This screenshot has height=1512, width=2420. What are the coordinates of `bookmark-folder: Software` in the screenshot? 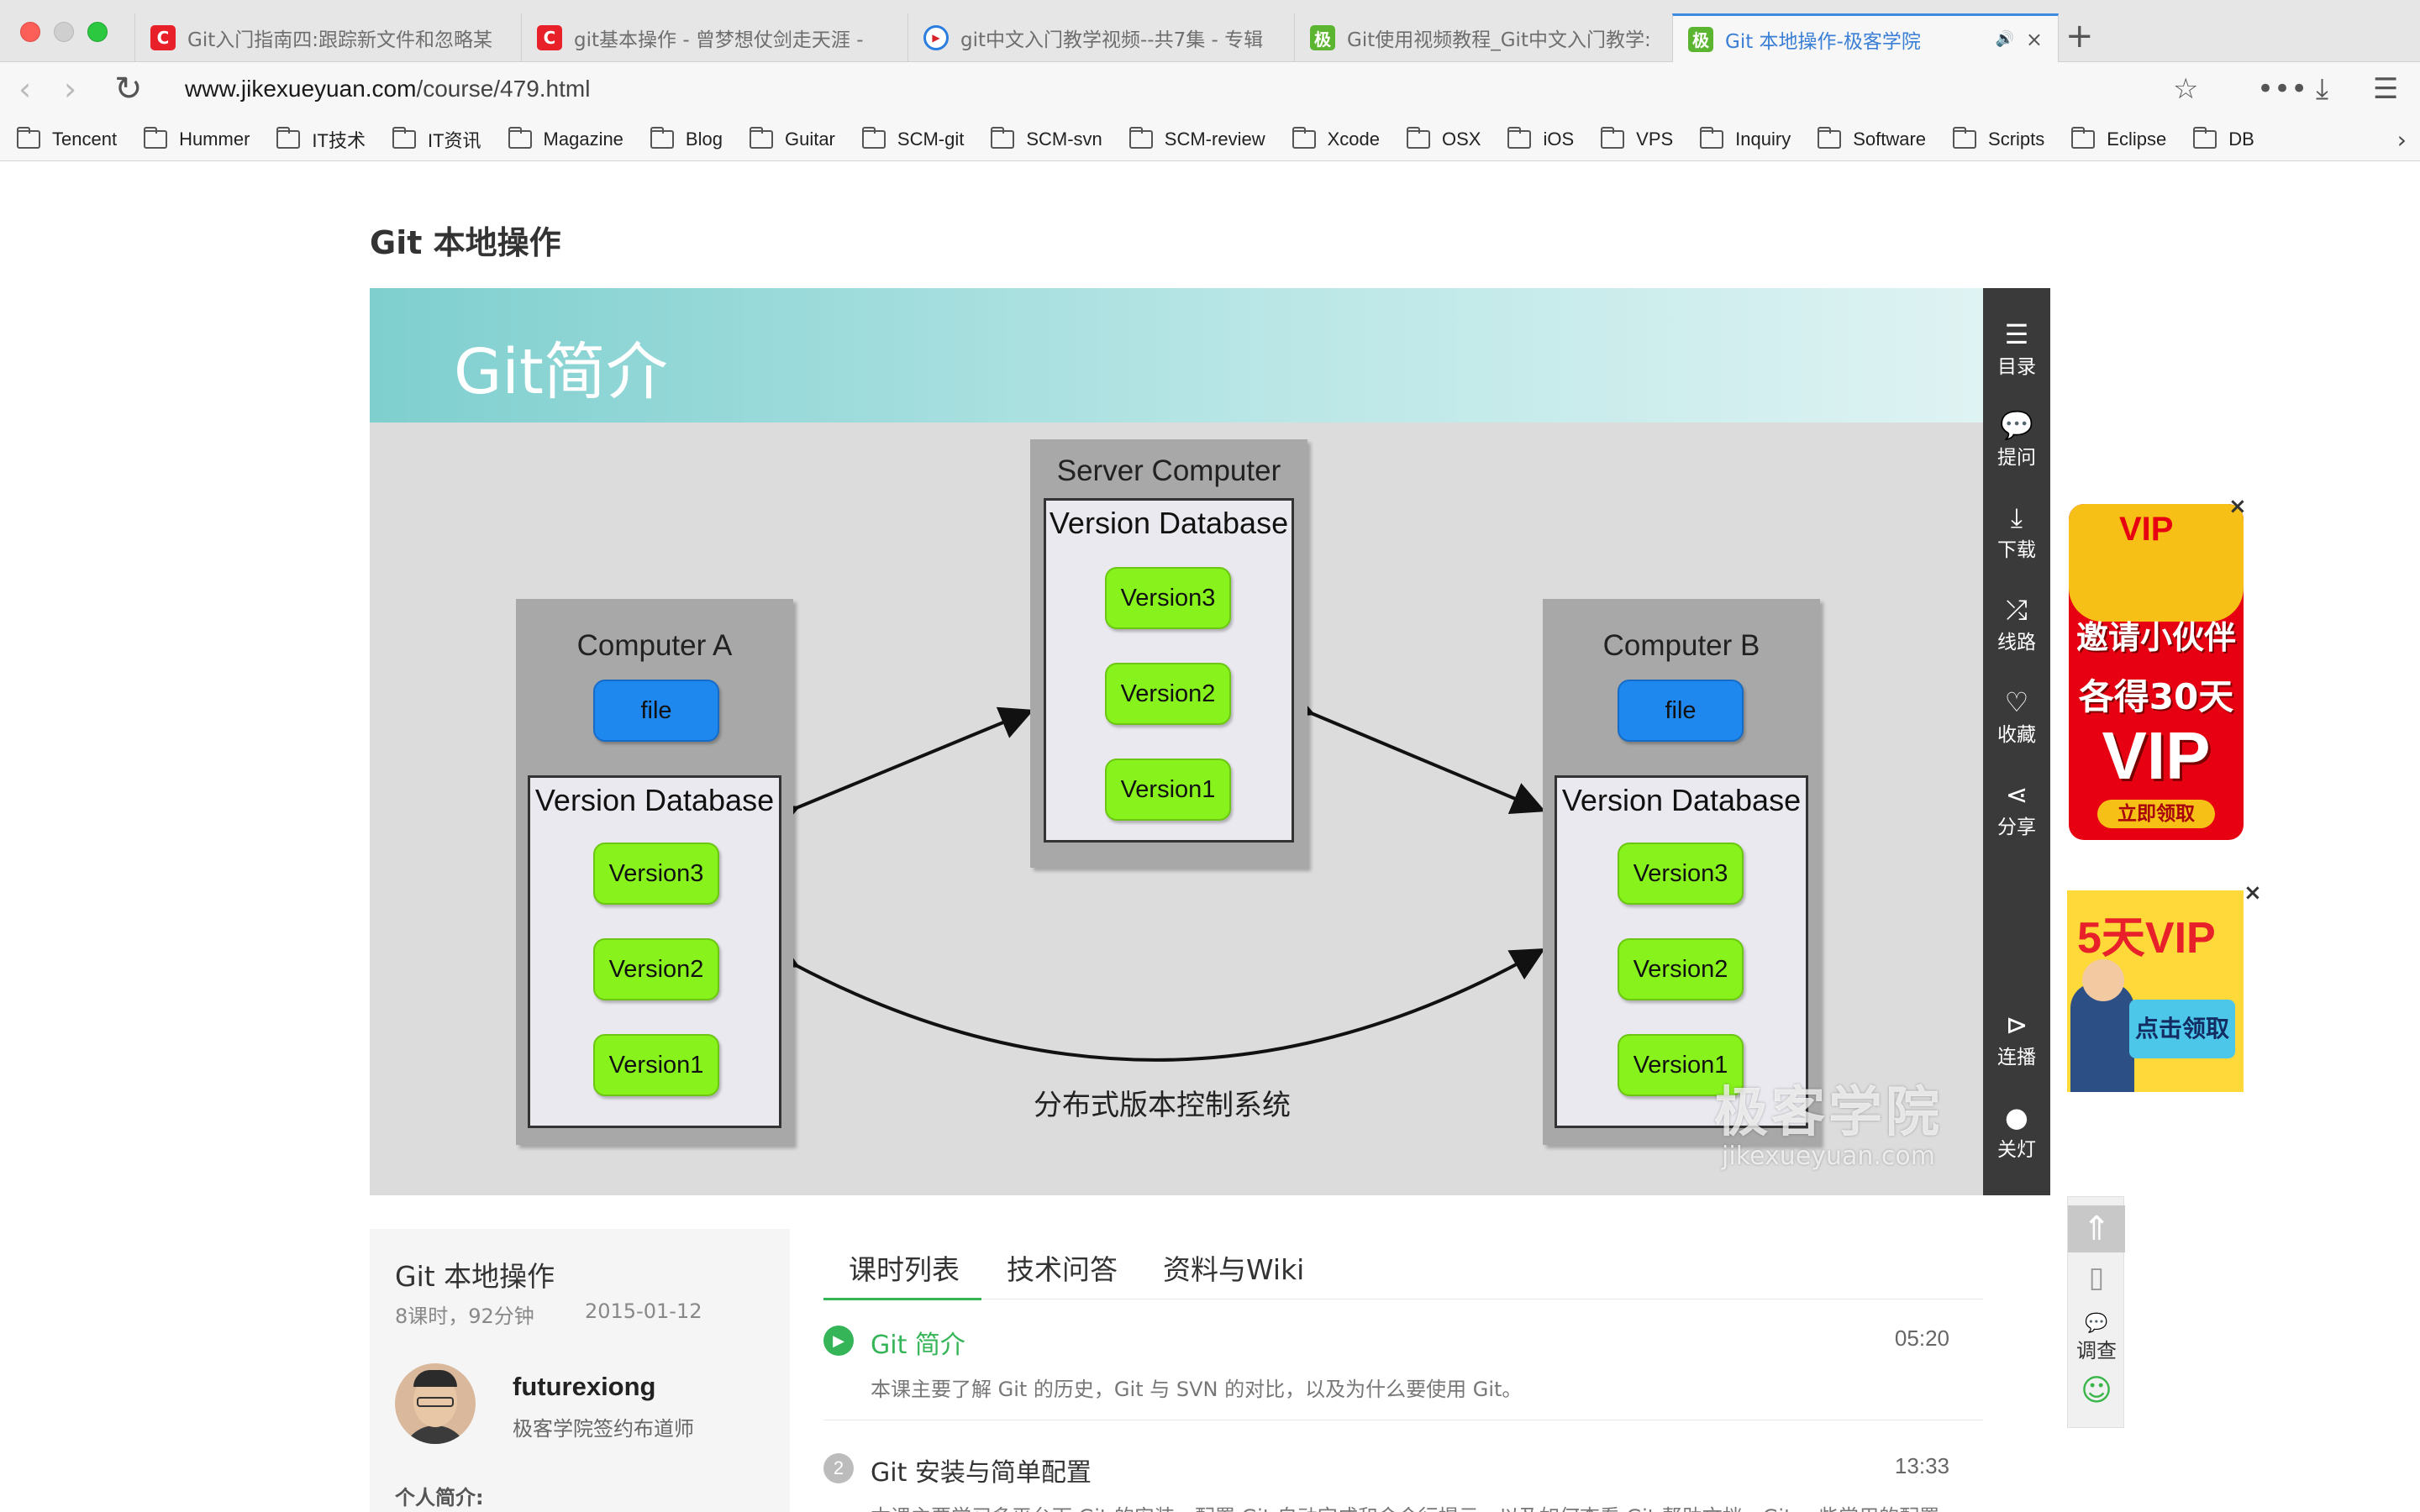 It's located at (1872, 138).